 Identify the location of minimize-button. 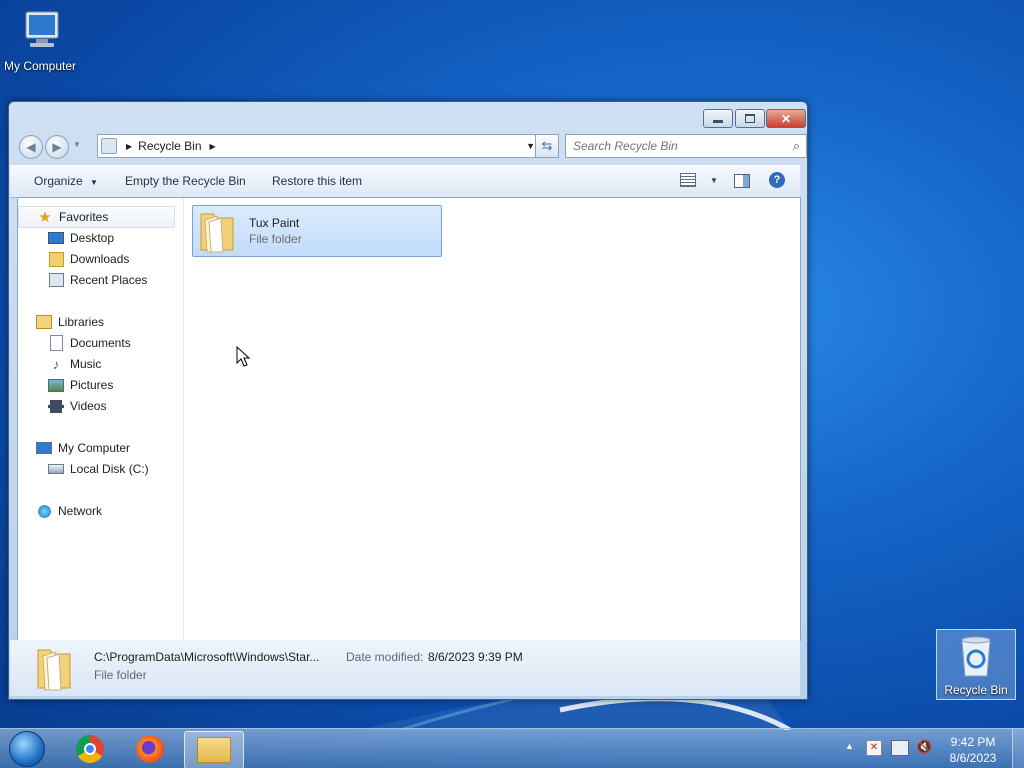
(718, 118).